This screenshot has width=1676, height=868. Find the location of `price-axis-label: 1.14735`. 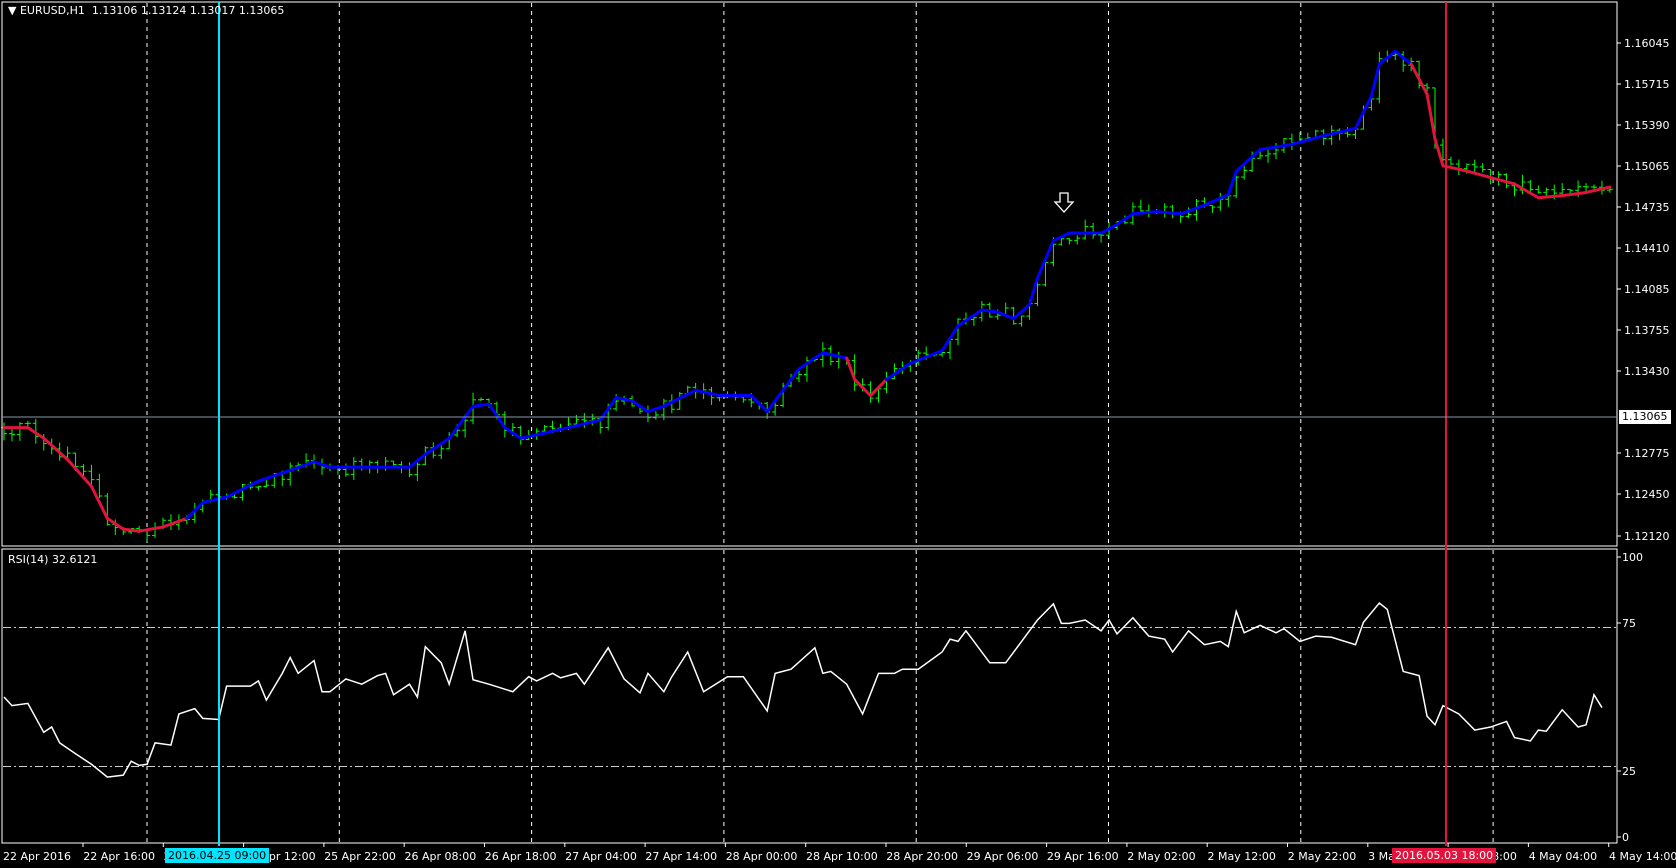

price-axis-label: 1.14735 is located at coordinates (1647, 207).